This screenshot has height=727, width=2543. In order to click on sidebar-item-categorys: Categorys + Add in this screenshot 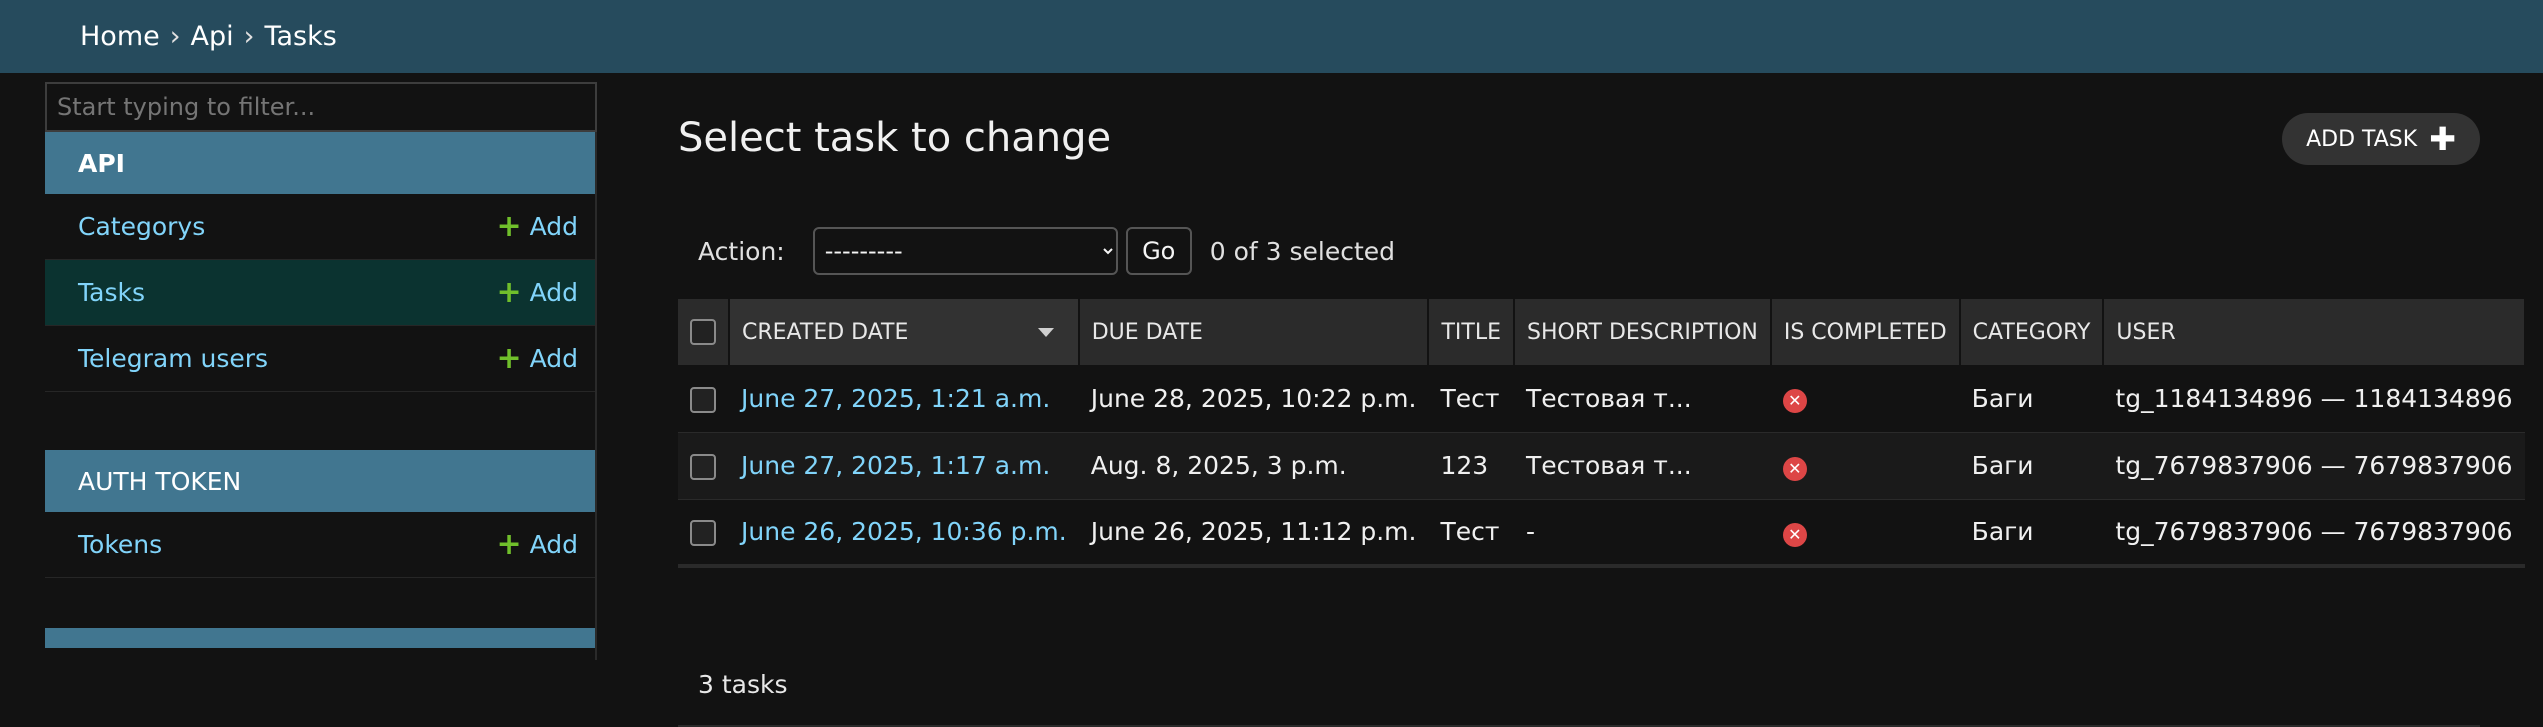, I will do `click(320, 227)`.